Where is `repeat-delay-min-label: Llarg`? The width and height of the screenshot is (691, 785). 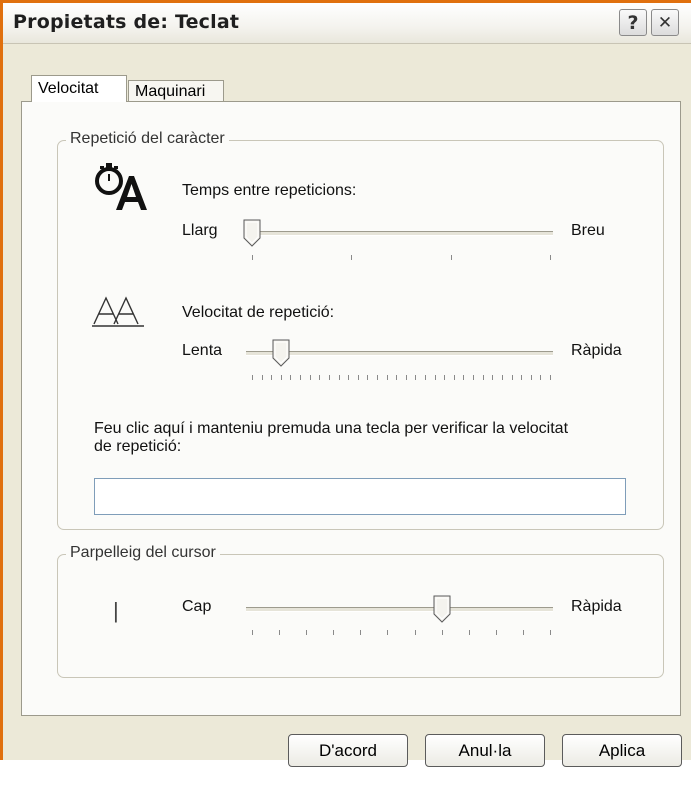 repeat-delay-min-label: Llarg is located at coordinates (200, 230).